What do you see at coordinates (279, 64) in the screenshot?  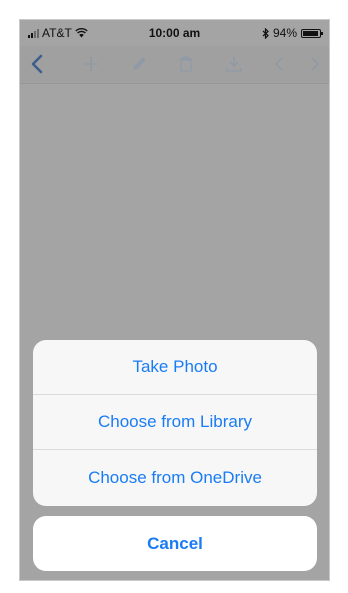 I see `previous-icon` at bounding box center [279, 64].